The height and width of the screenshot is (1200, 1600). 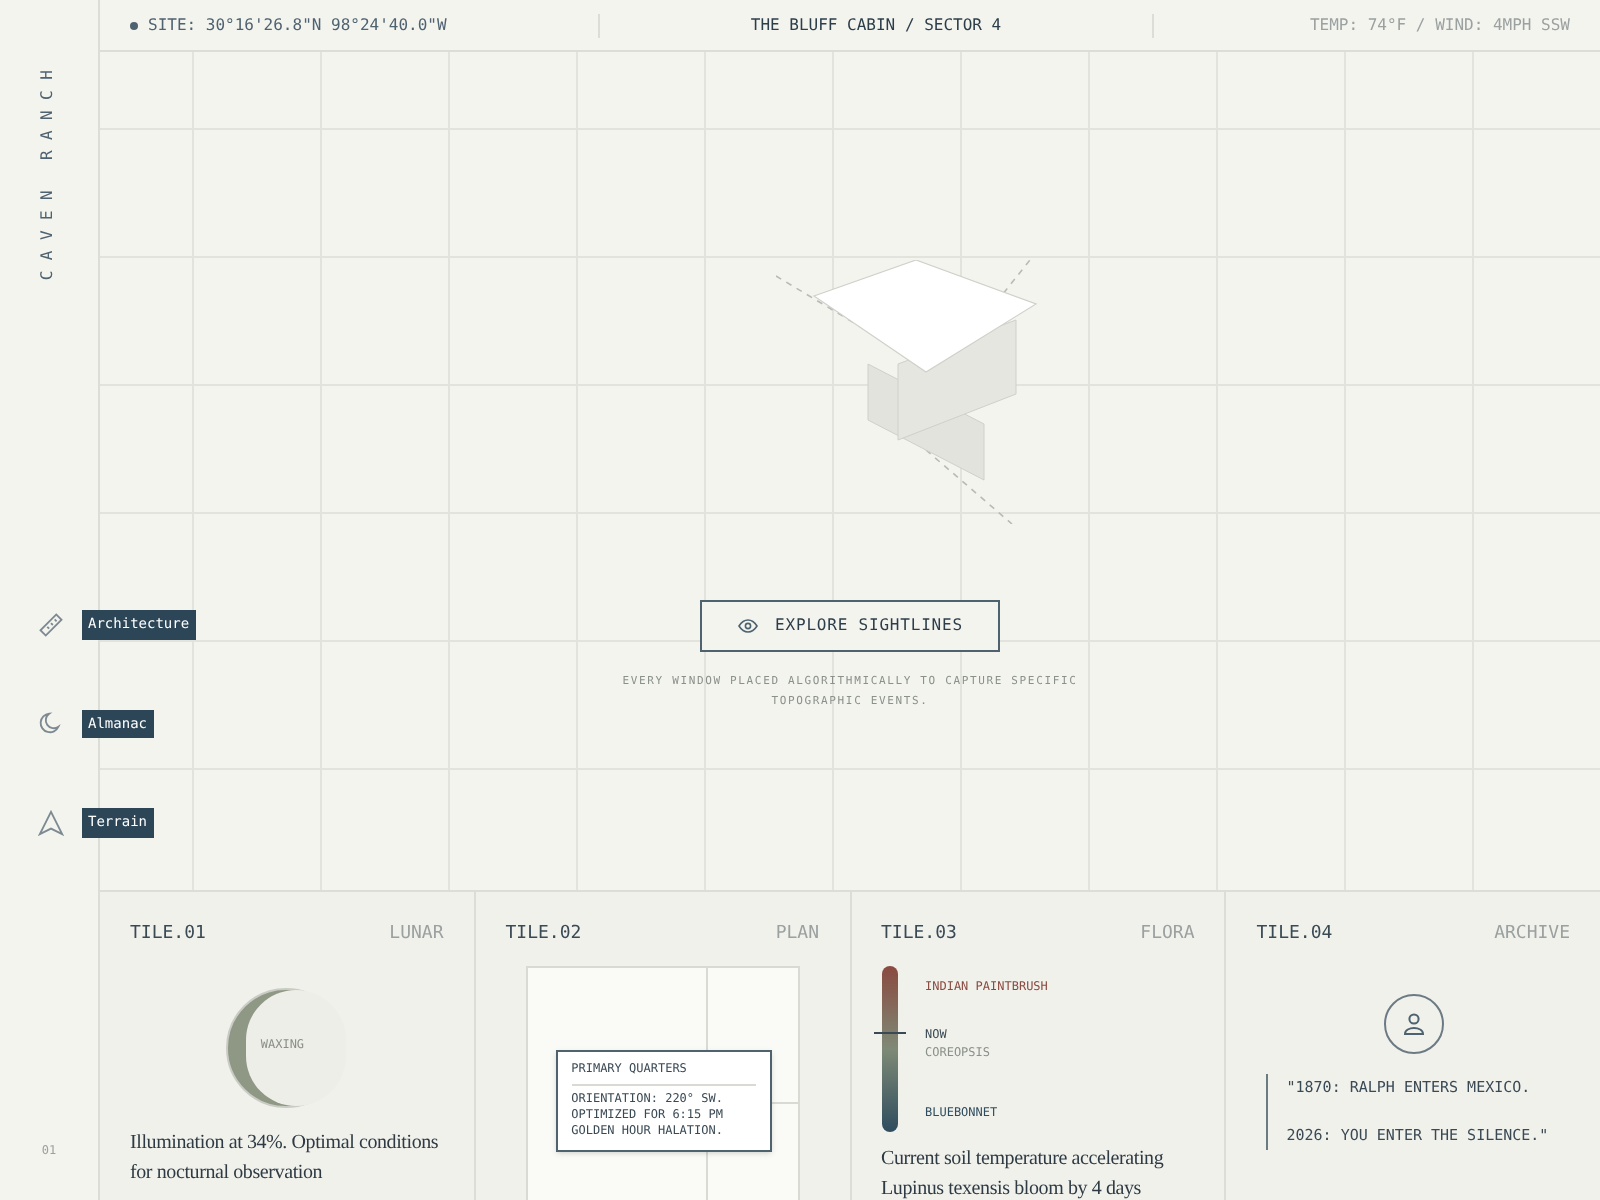 I want to click on flora-description: Current soil temperature accelerating Lupinus texensis bloom by 4 days, so click(x=1023, y=1172).